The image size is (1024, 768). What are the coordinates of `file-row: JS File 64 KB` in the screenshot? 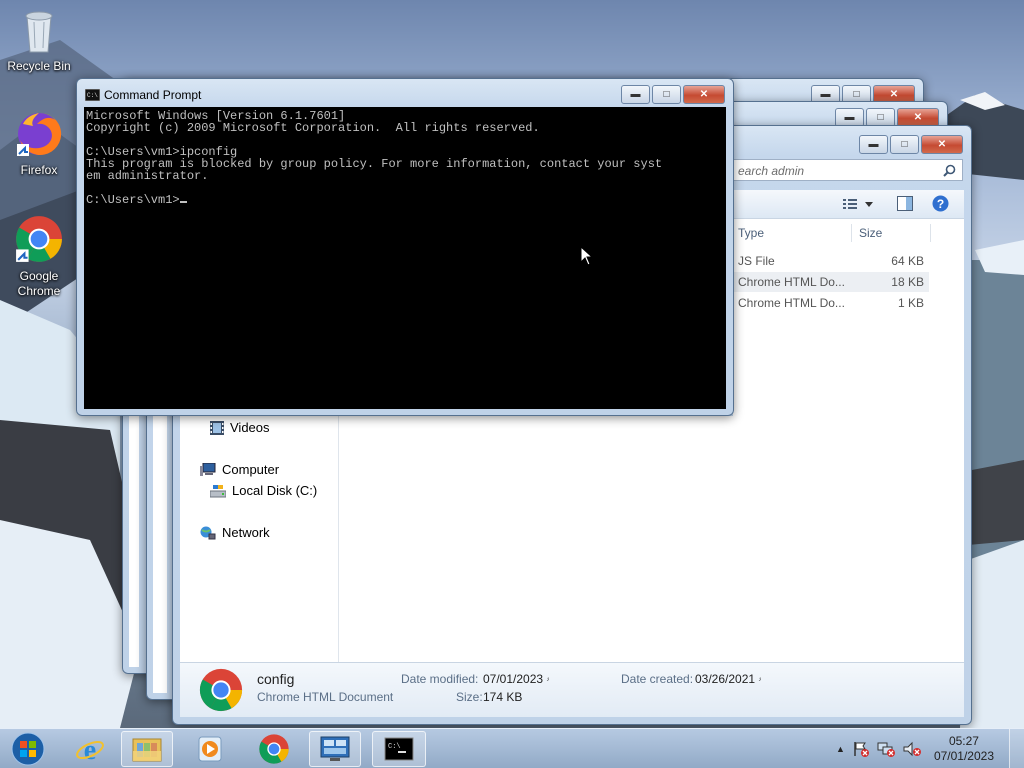 It's located at (831, 261).